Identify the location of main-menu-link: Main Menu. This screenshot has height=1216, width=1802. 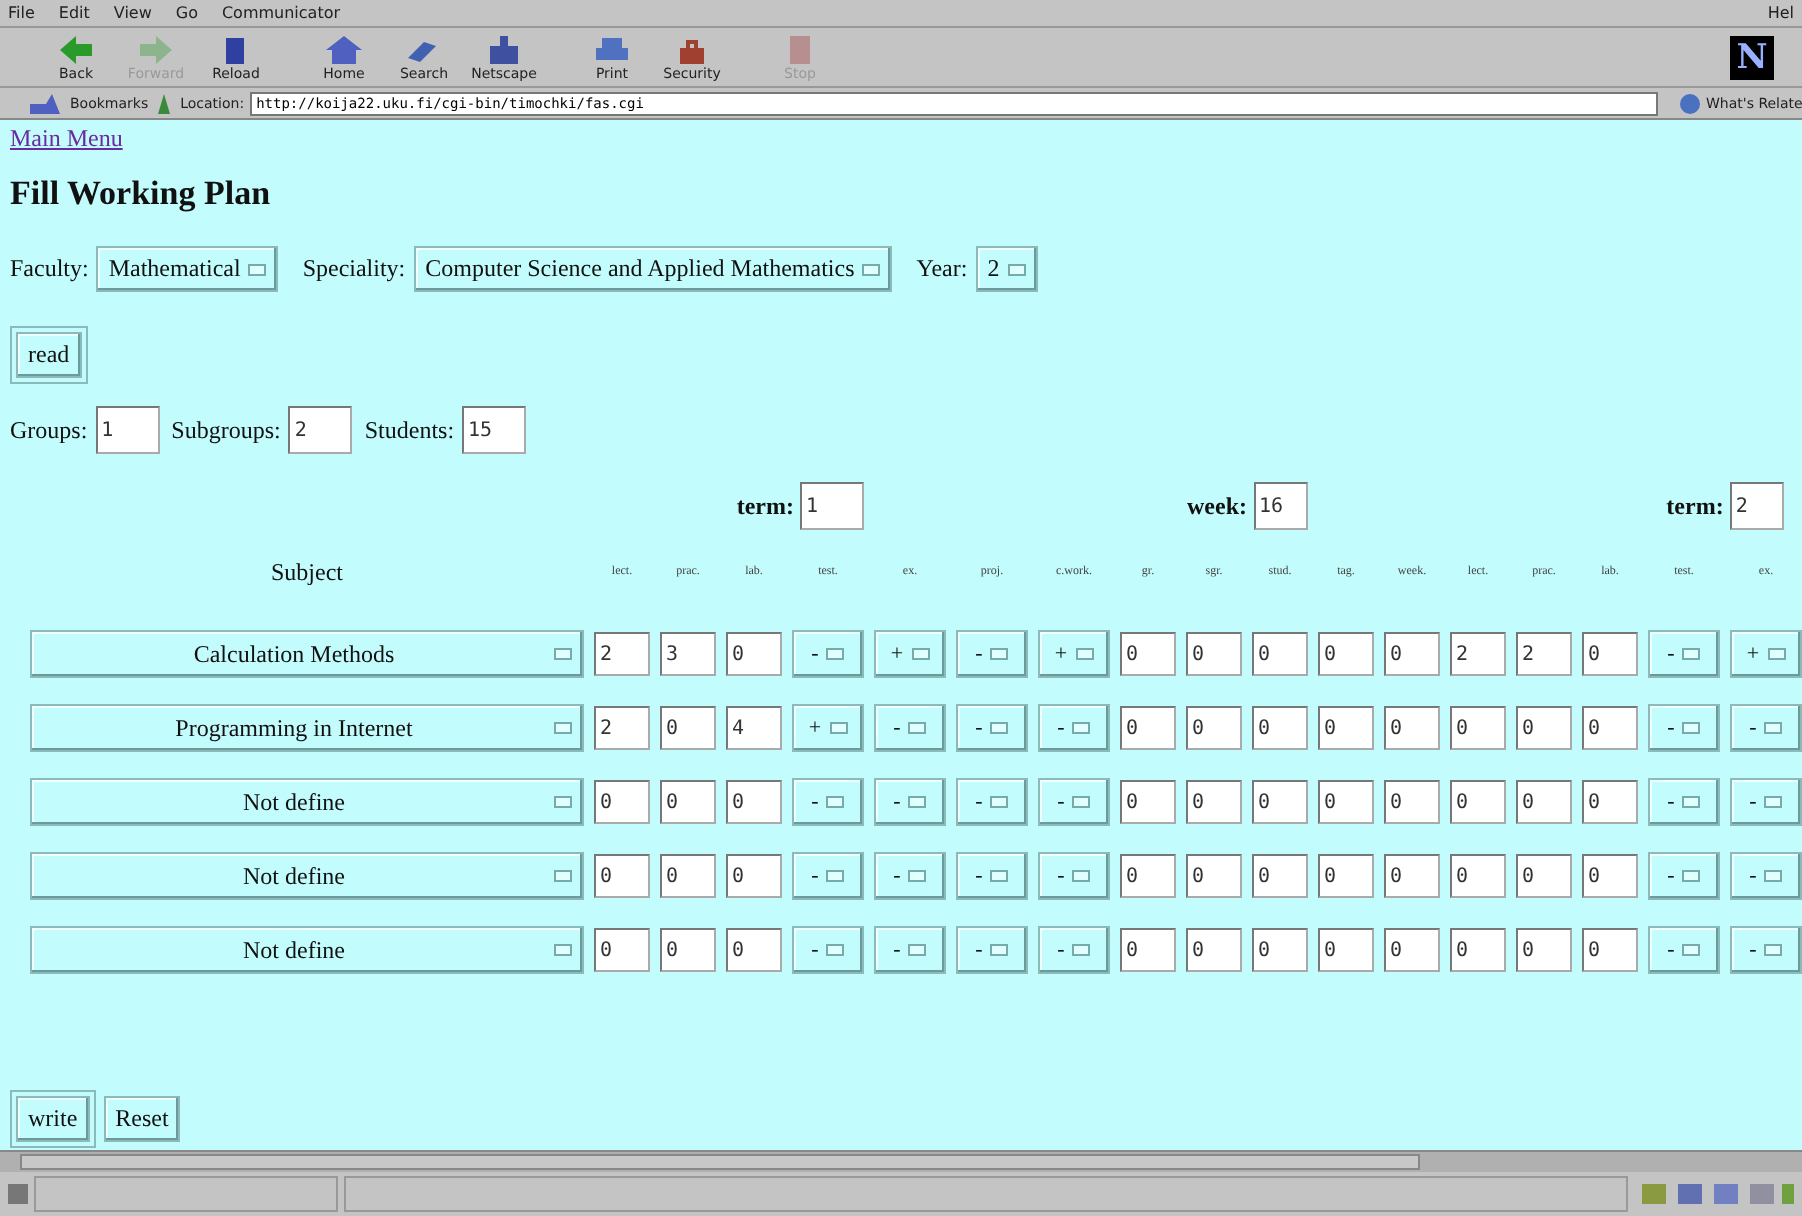
(66, 139).